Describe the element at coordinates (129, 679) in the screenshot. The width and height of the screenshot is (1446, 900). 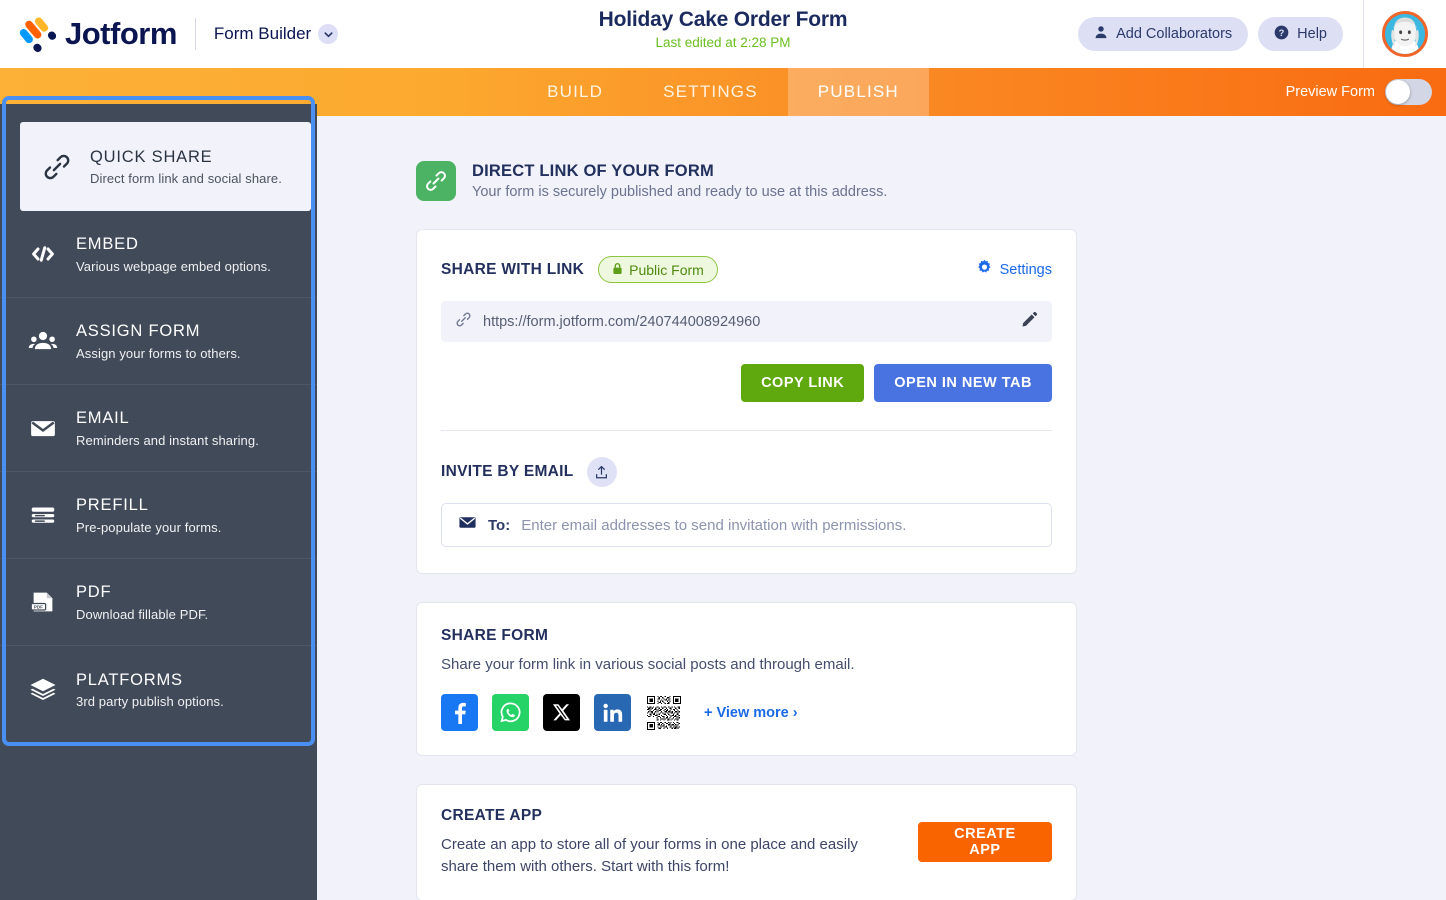
I see `sidebar-item-title: PLATFORMS` at that location.